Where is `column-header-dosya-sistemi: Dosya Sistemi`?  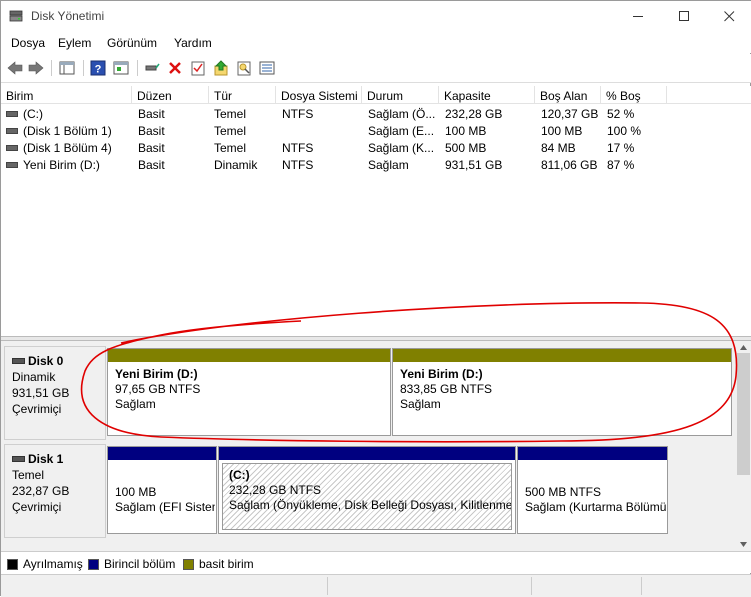 column-header-dosya-sistemi: Dosya Sistemi is located at coordinates (319, 95).